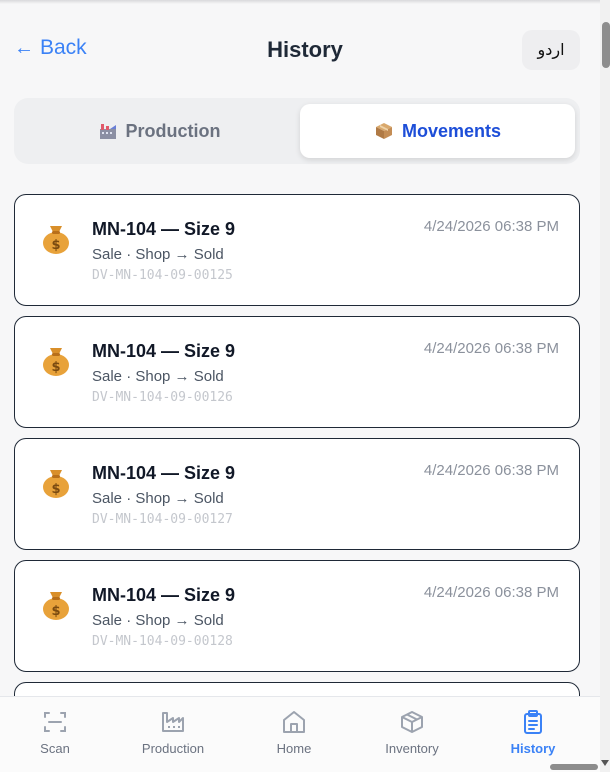 The width and height of the screenshot is (610, 772). I want to click on scan-icon, so click(55, 722).